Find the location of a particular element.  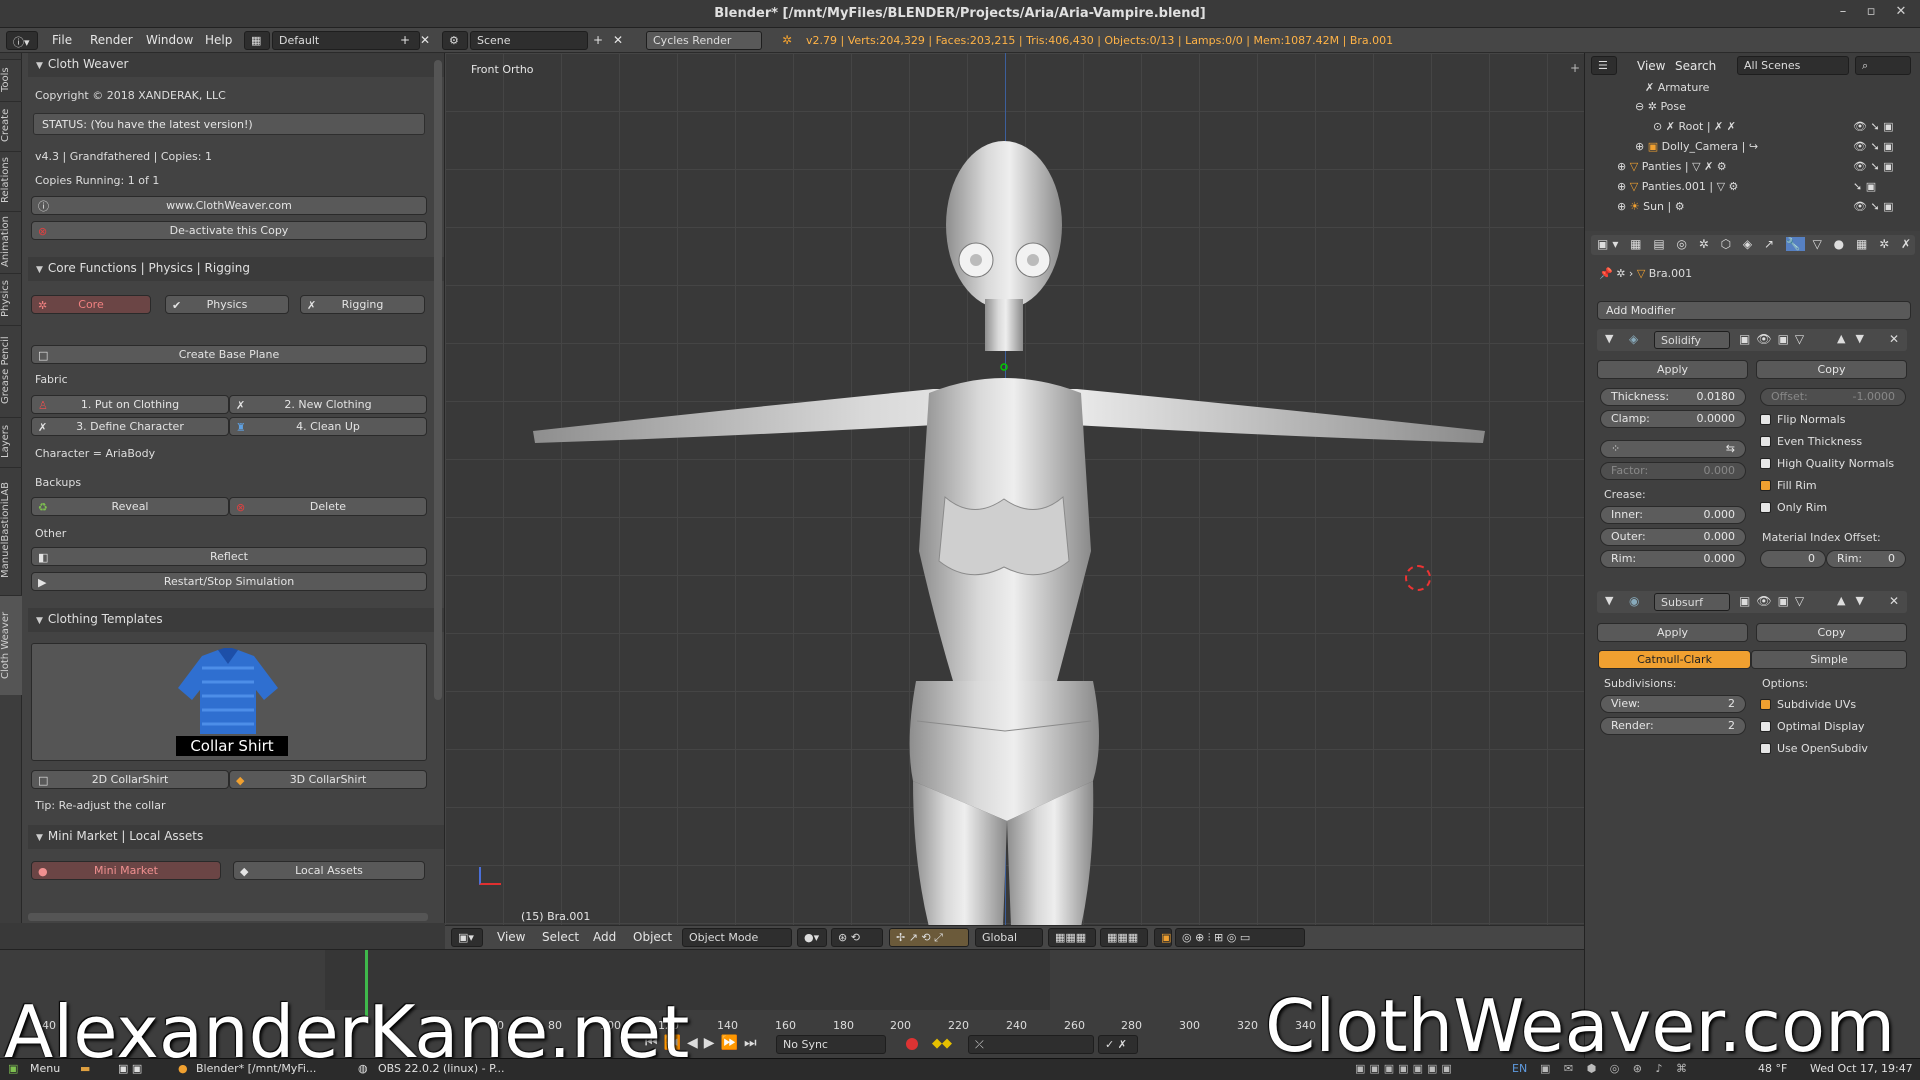

scene-select: Scene is located at coordinates (529, 40).